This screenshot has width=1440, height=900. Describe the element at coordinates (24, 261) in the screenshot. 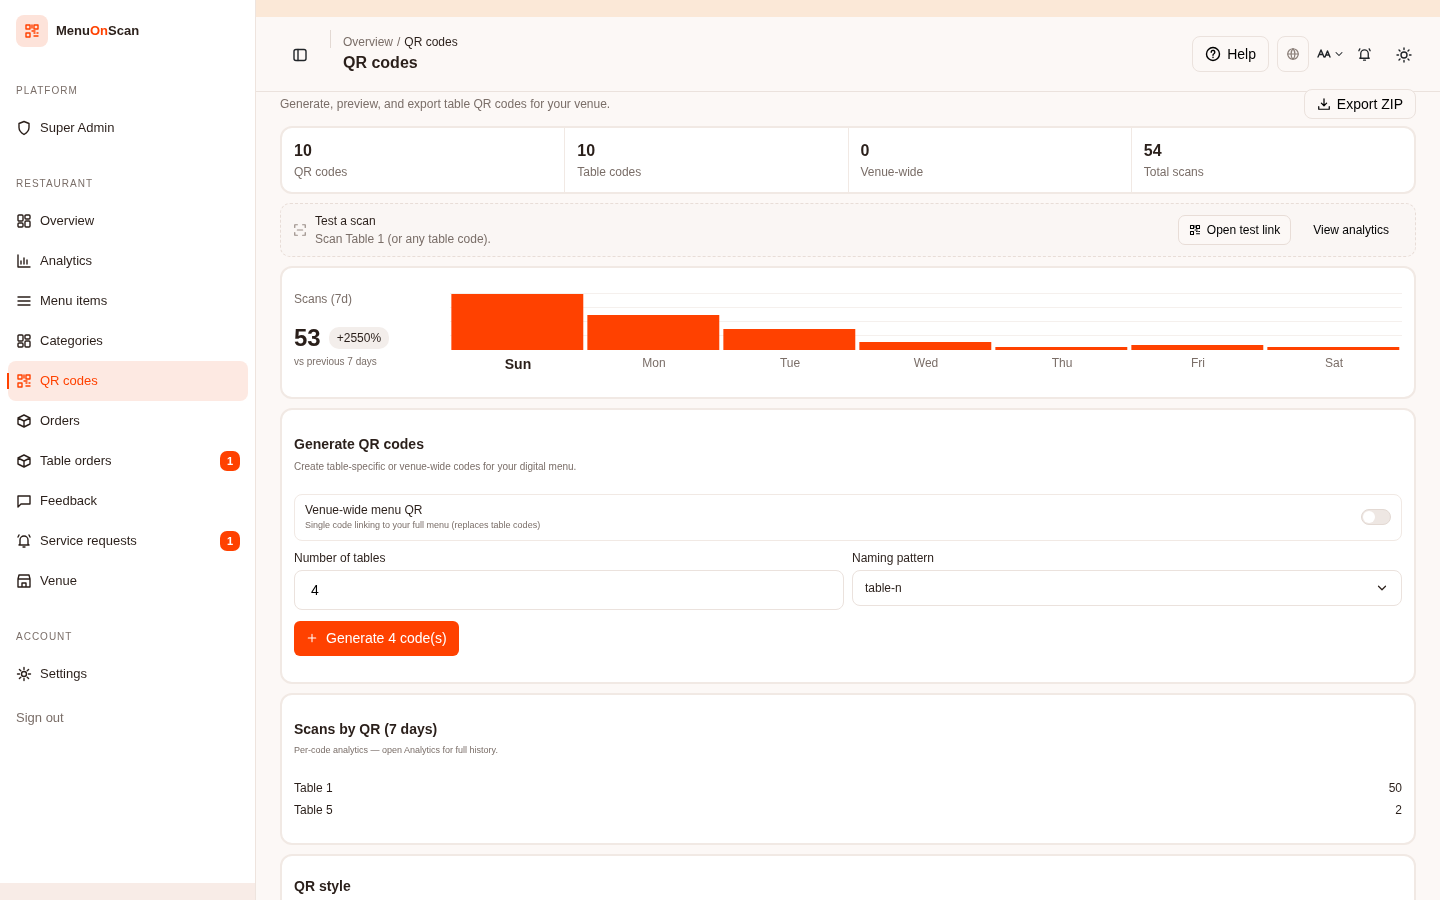

I see `bar-chart-icon` at that location.